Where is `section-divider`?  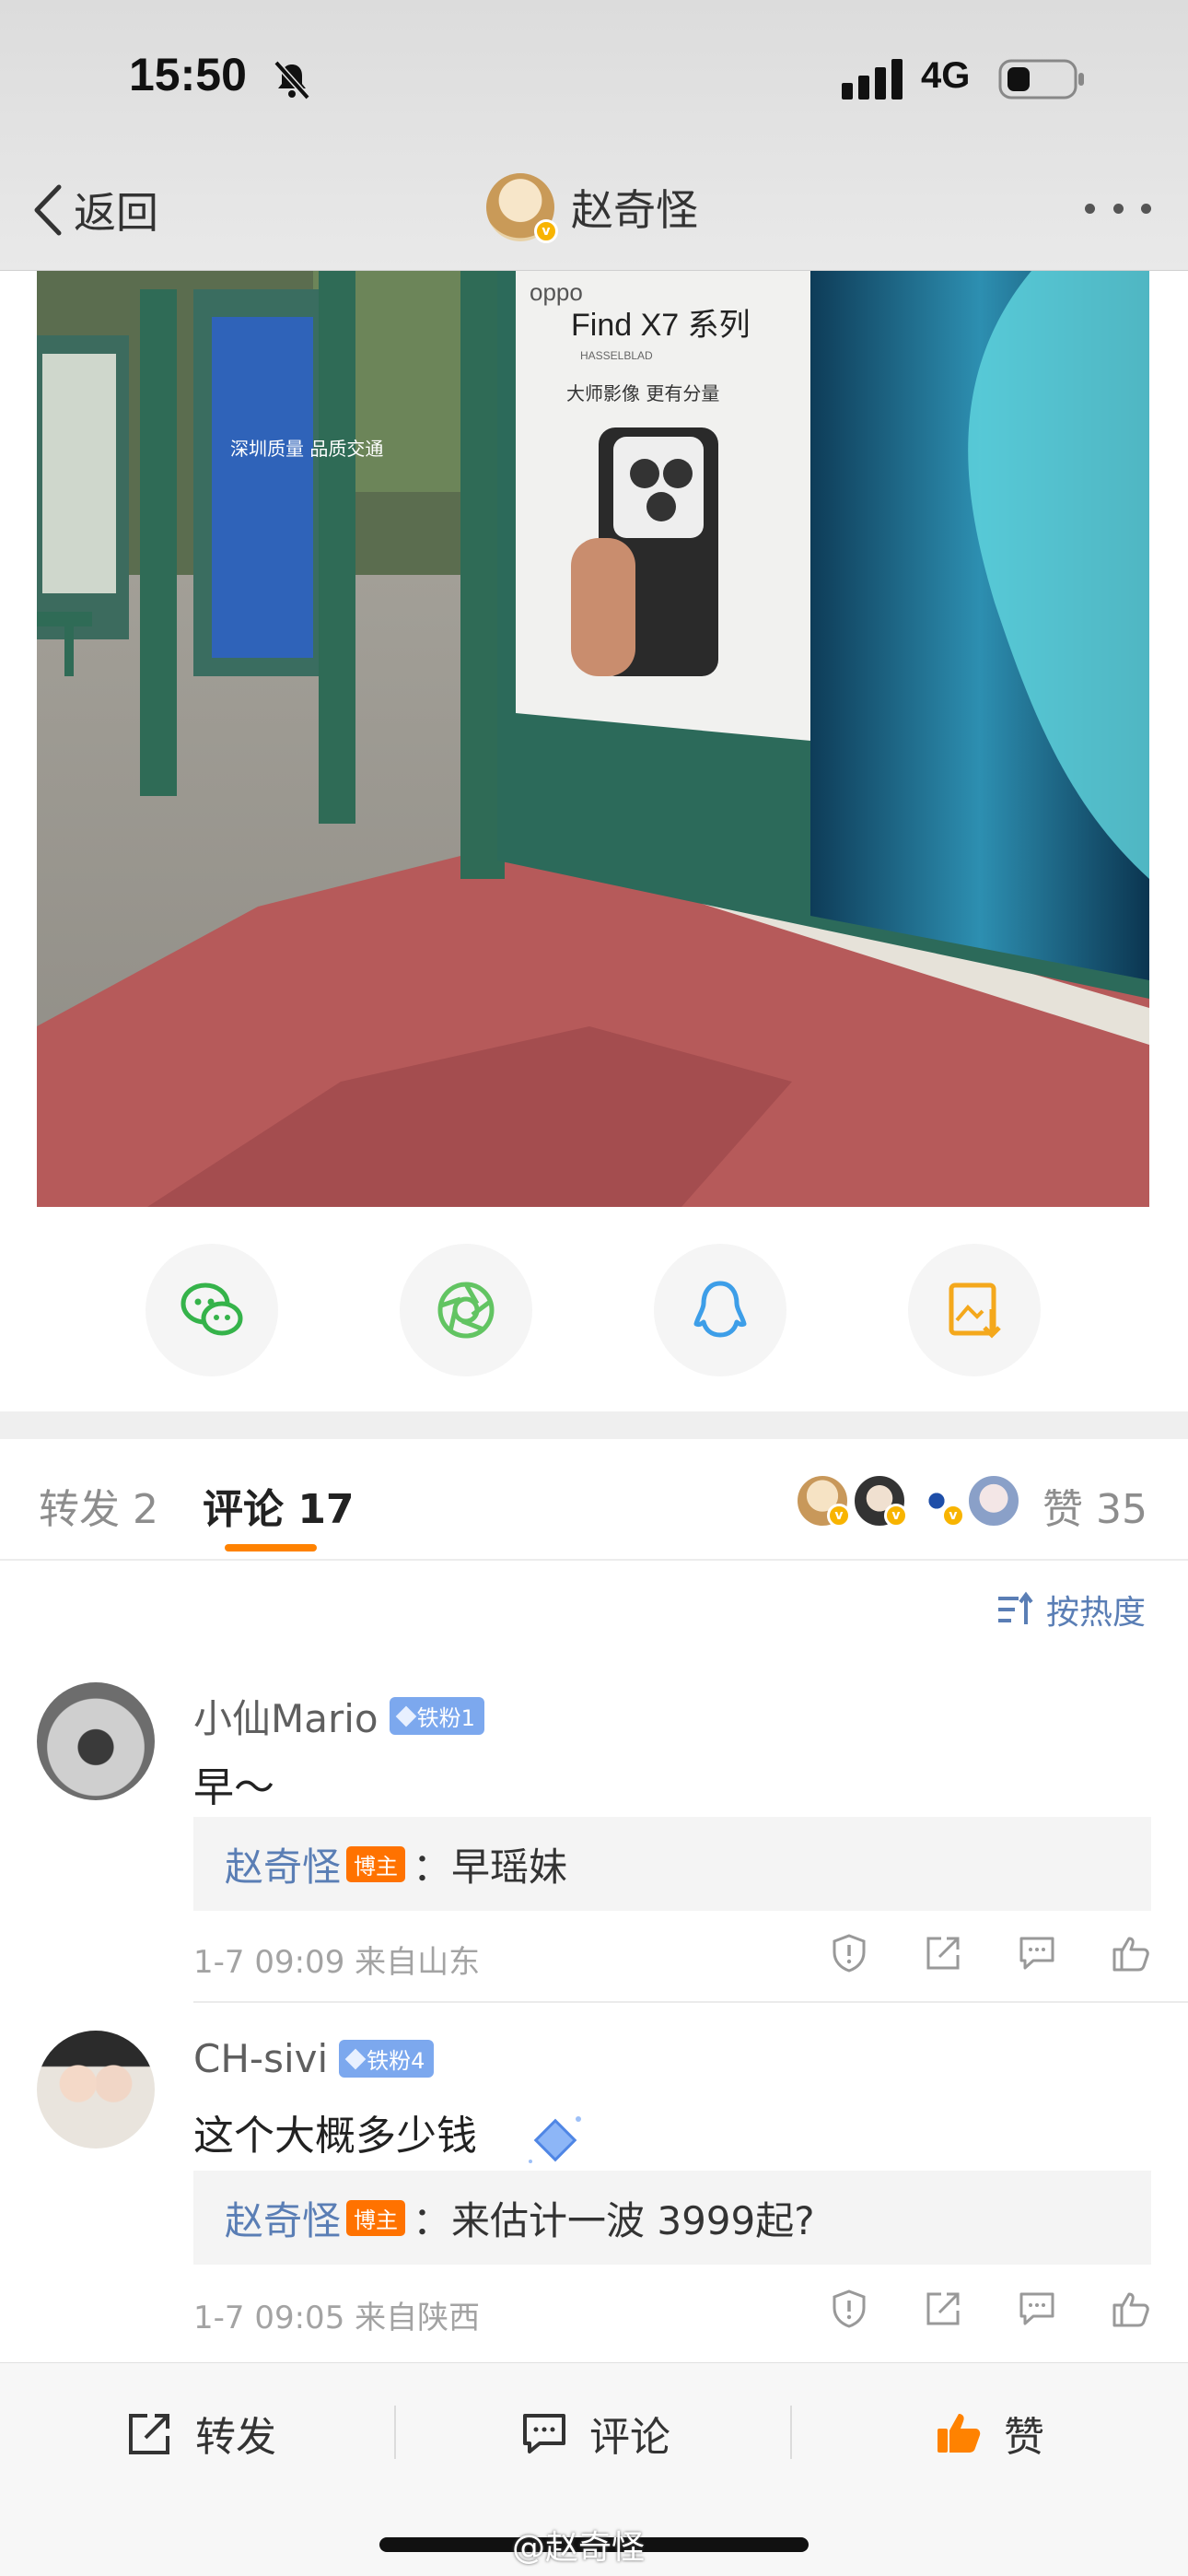 section-divider is located at coordinates (594, 1425).